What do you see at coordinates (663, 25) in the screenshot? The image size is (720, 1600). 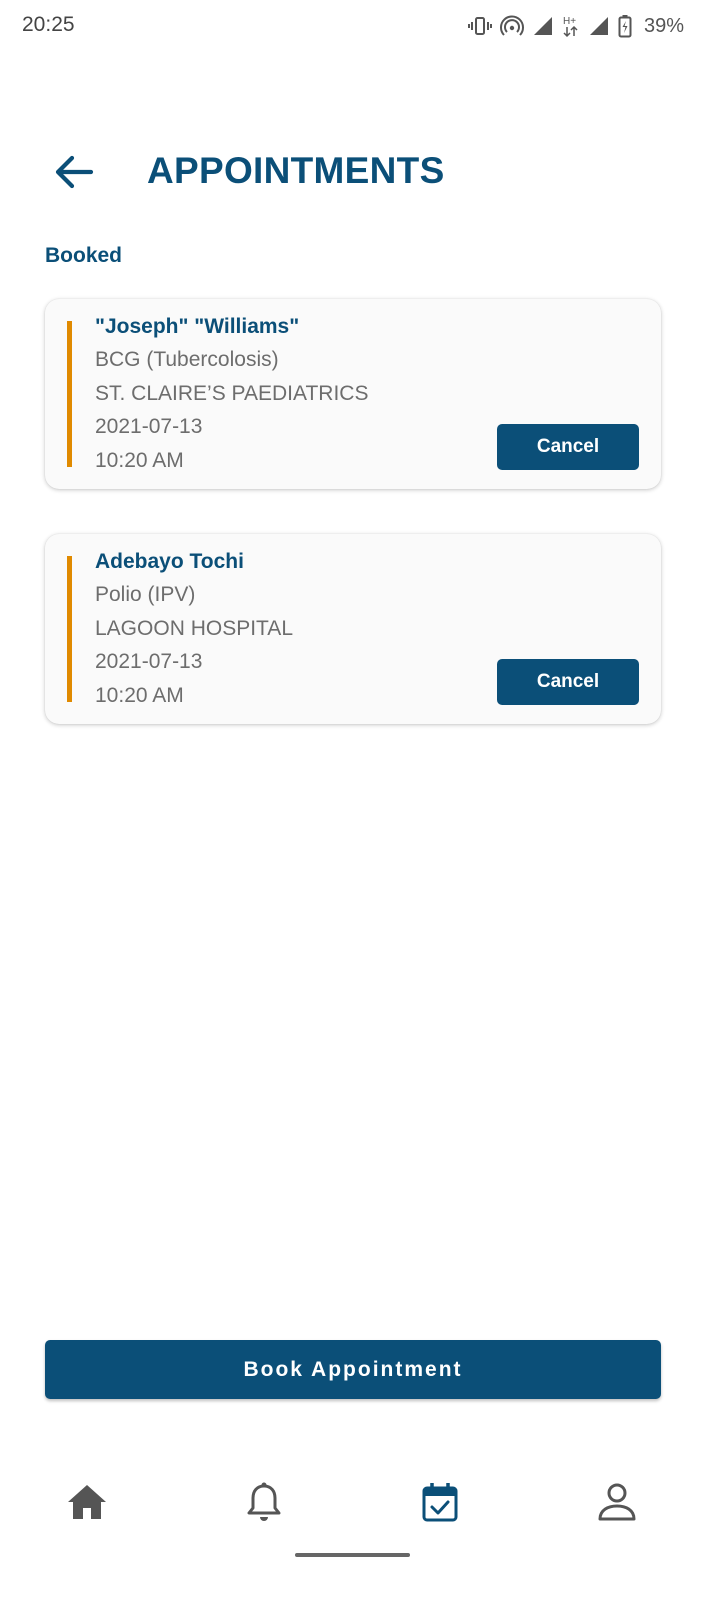 I see `battery-percent: 39%` at bounding box center [663, 25].